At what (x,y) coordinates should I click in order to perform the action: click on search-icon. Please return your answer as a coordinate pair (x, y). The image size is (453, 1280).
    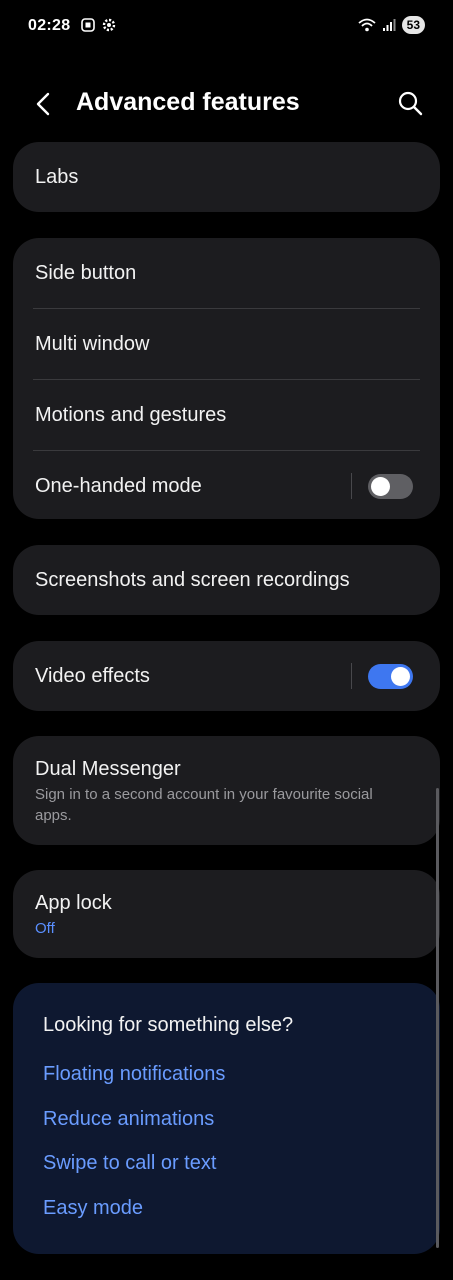
    Looking at the image, I should click on (410, 103).